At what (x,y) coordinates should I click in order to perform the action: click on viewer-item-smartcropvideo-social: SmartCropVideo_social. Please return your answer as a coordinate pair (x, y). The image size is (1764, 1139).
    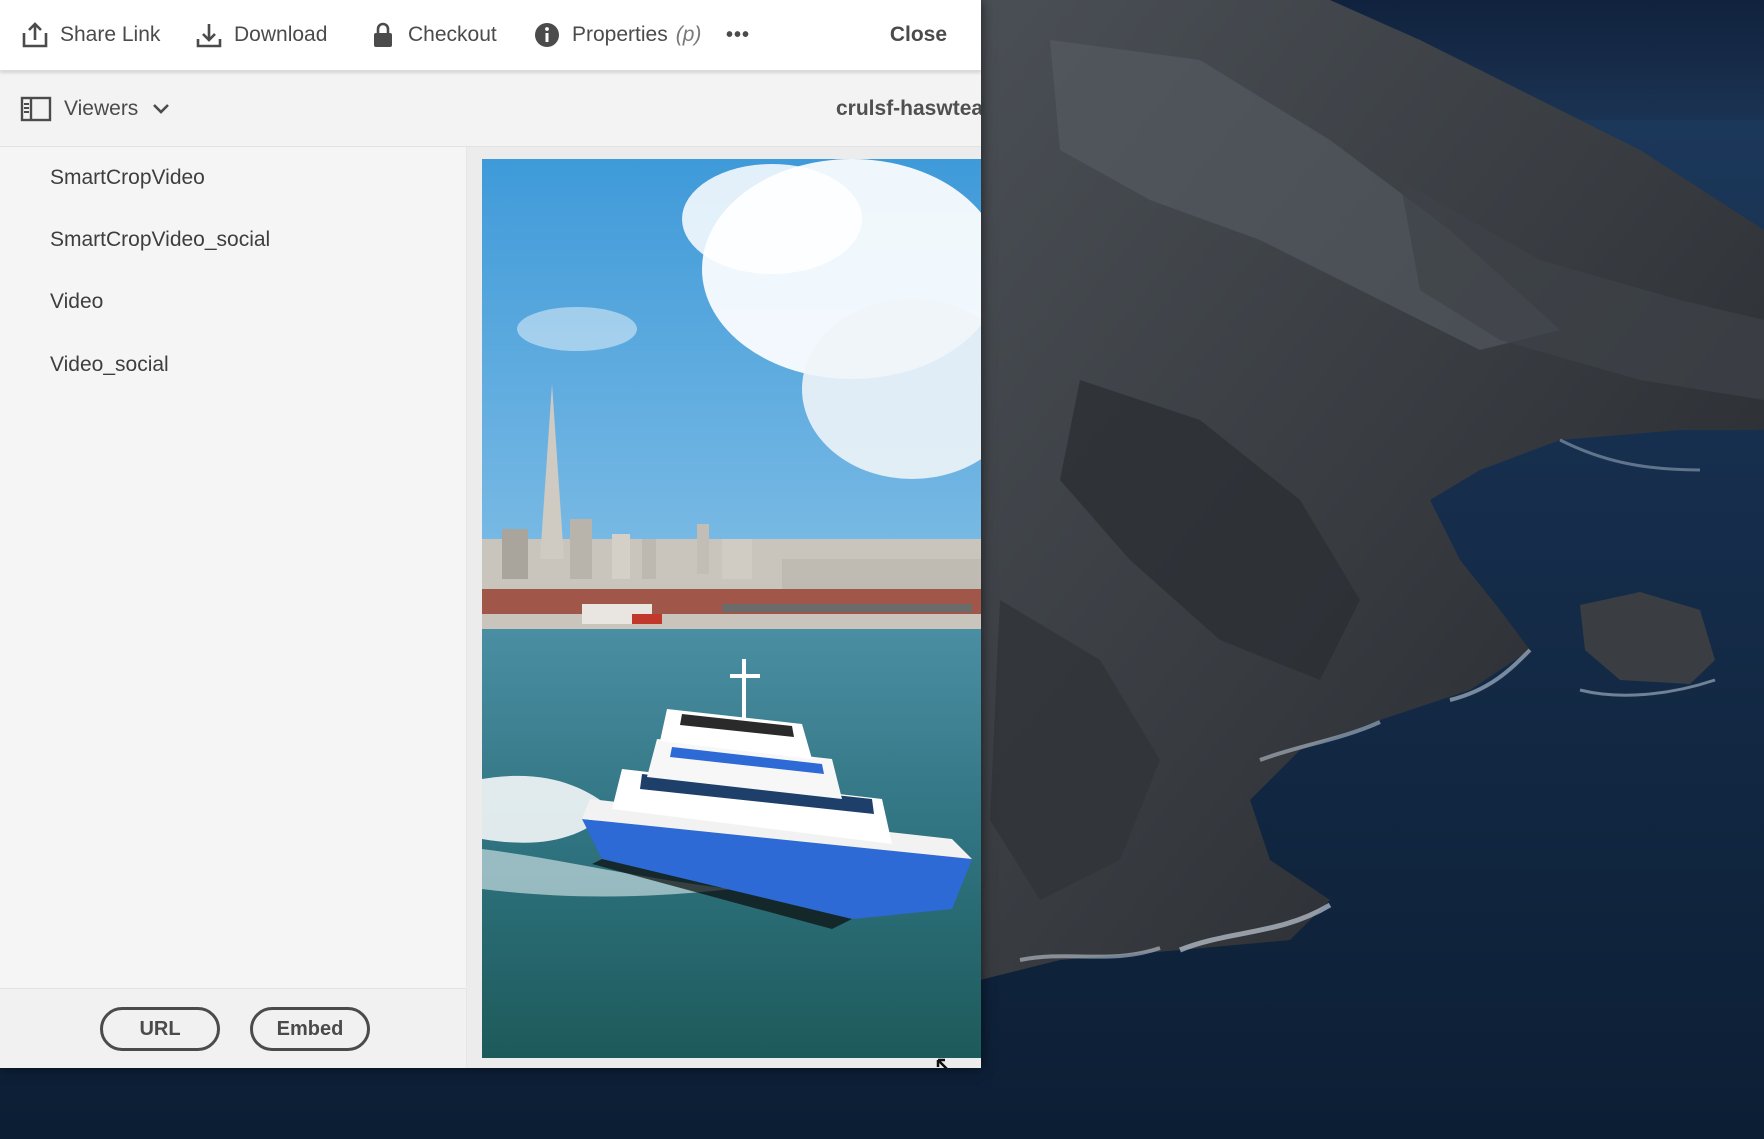
    Looking at the image, I should click on (160, 240).